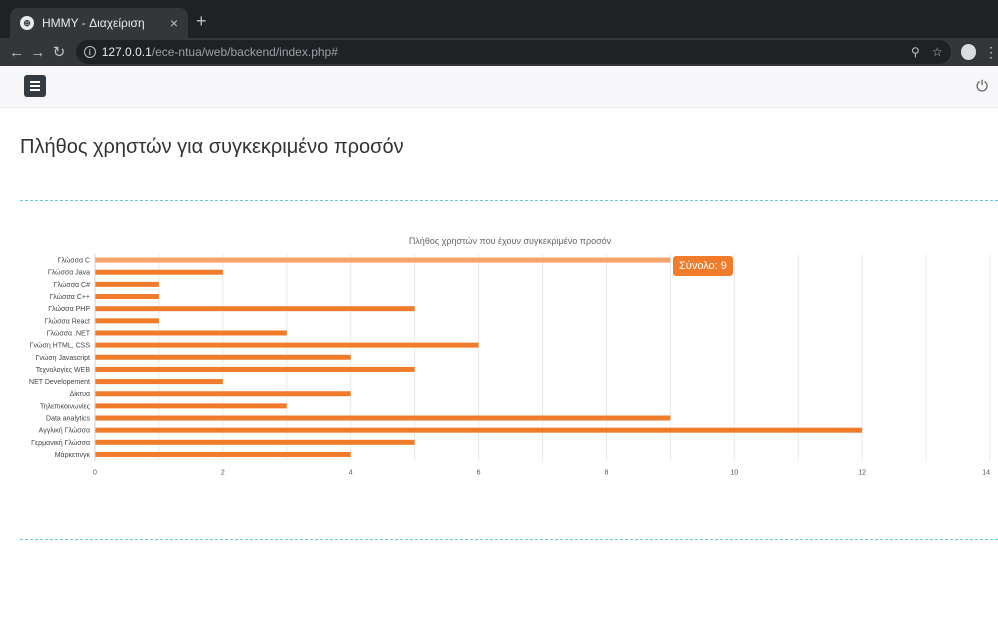 The width and height of the screenshot is (998, 628). I want to click on back-arrow-icon: ←, so click(16, 52).